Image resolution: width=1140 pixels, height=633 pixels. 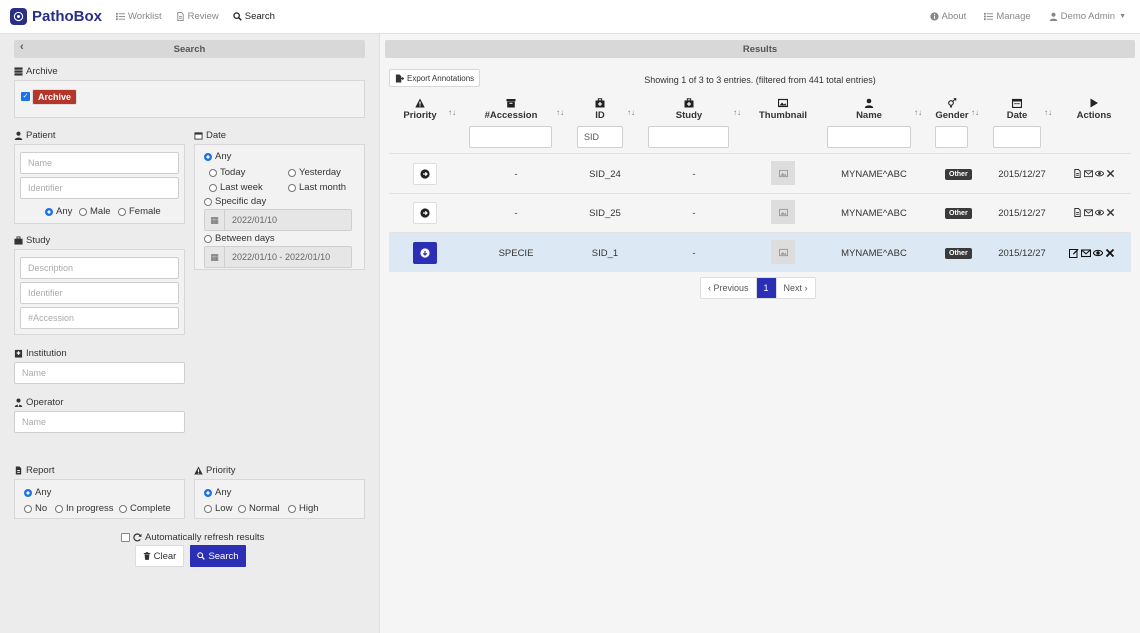 What do you see at coordinates (67, 16) in the screenshot?
I see `brand-name: PathoBox` at bounding box center [67, 16].